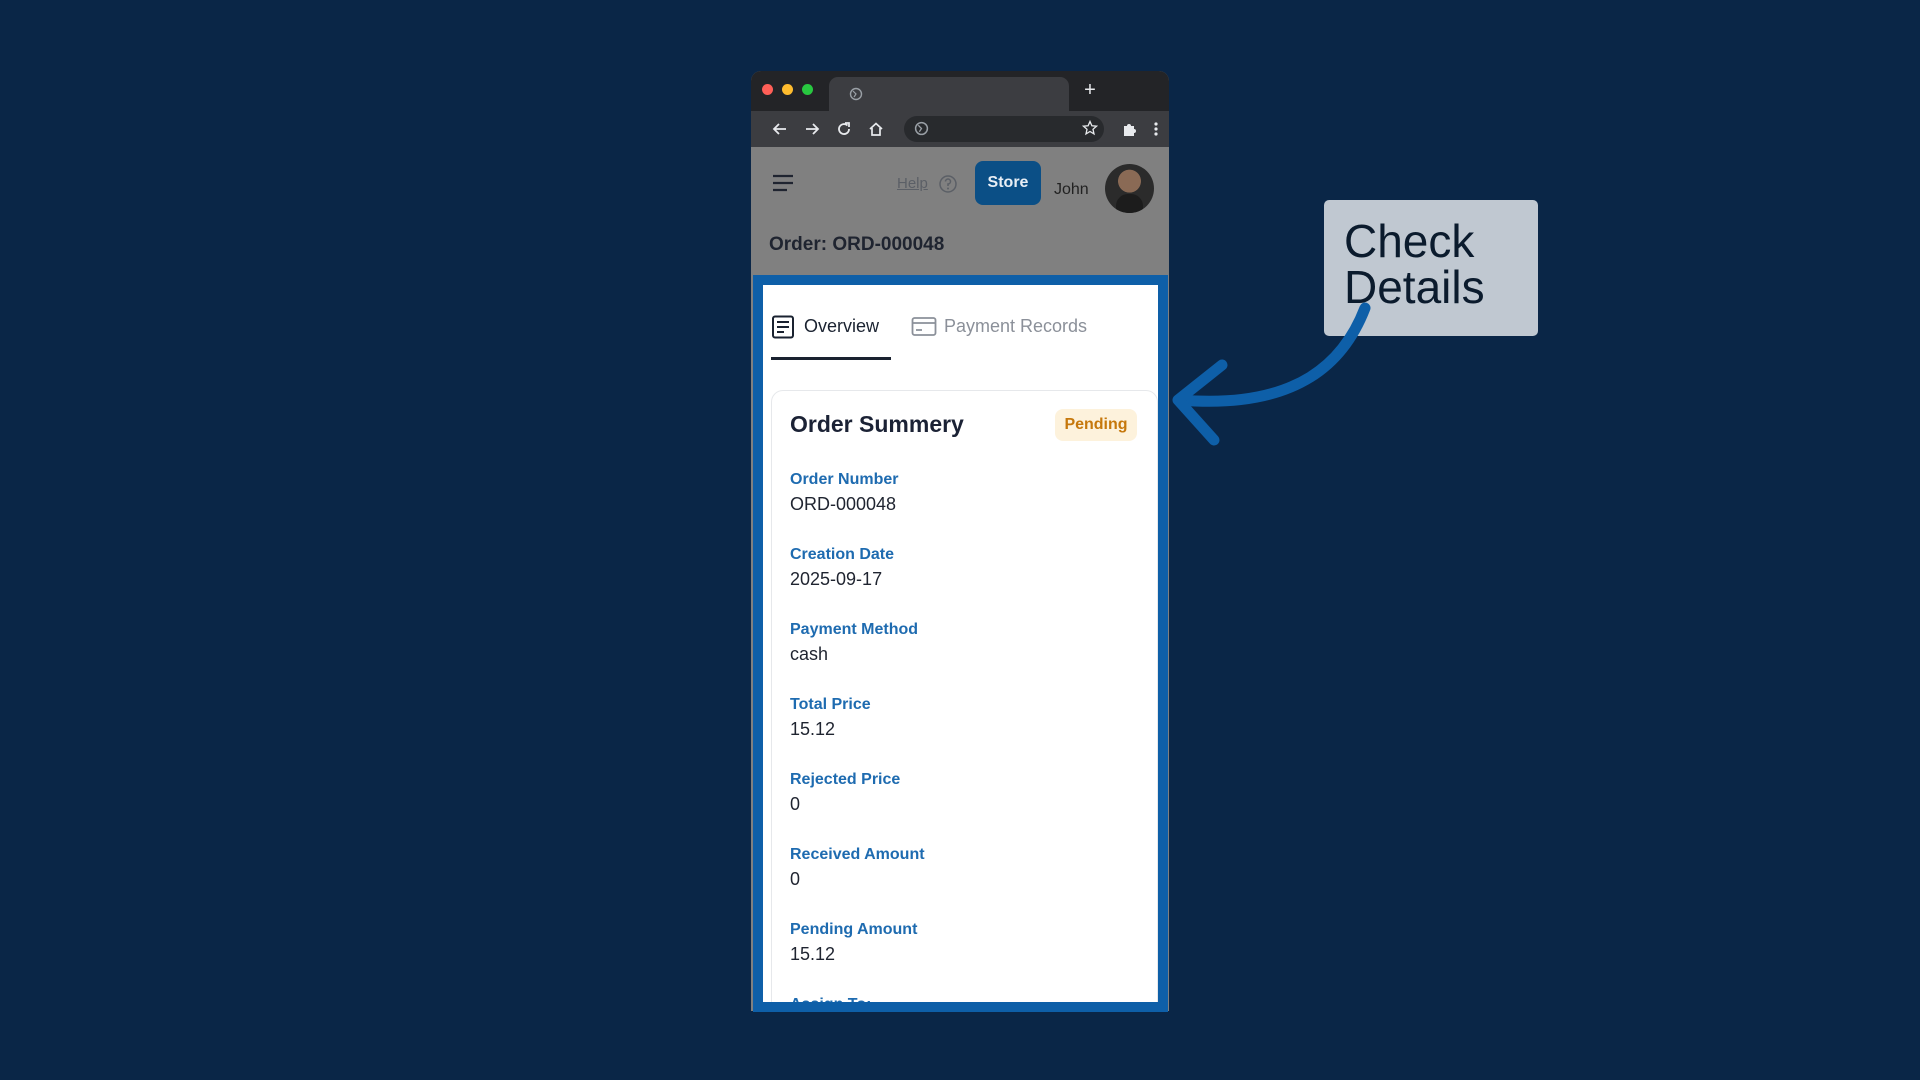  Describe the element at coordinates (854, 643) in the screenshot. I see `field-payment-method: Payment Method cash` at that location.